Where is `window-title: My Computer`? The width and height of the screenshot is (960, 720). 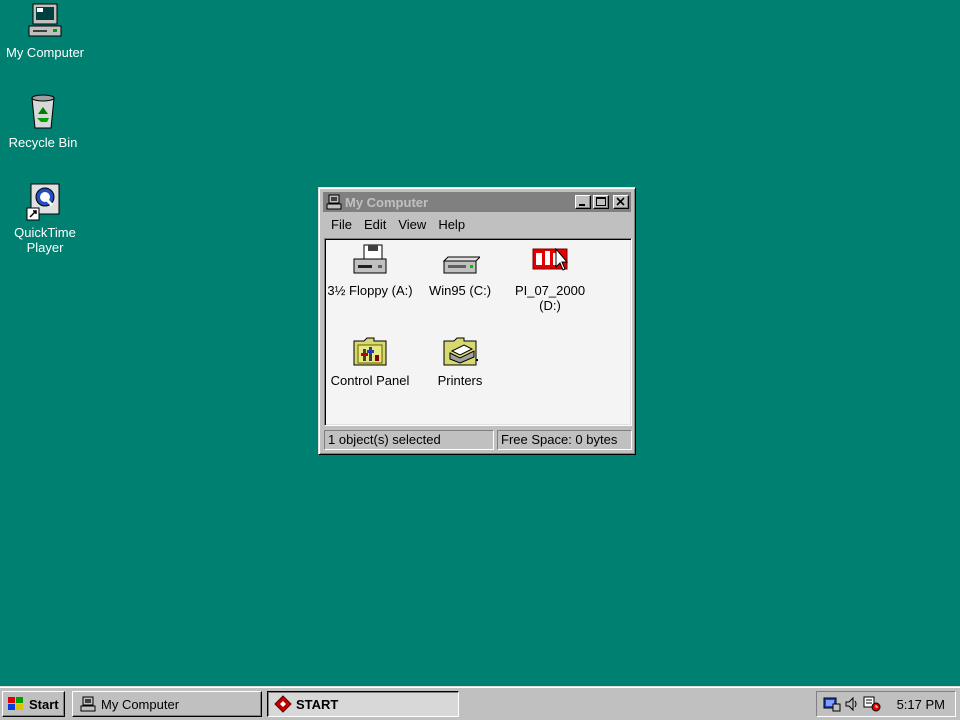 window-title: My Computer is located at coordinates (387, 202).